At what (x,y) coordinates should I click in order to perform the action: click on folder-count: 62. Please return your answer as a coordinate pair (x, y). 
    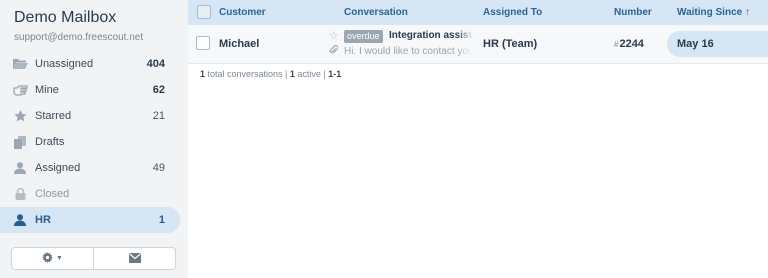
    Looking at the image, I should click on (158, 90).